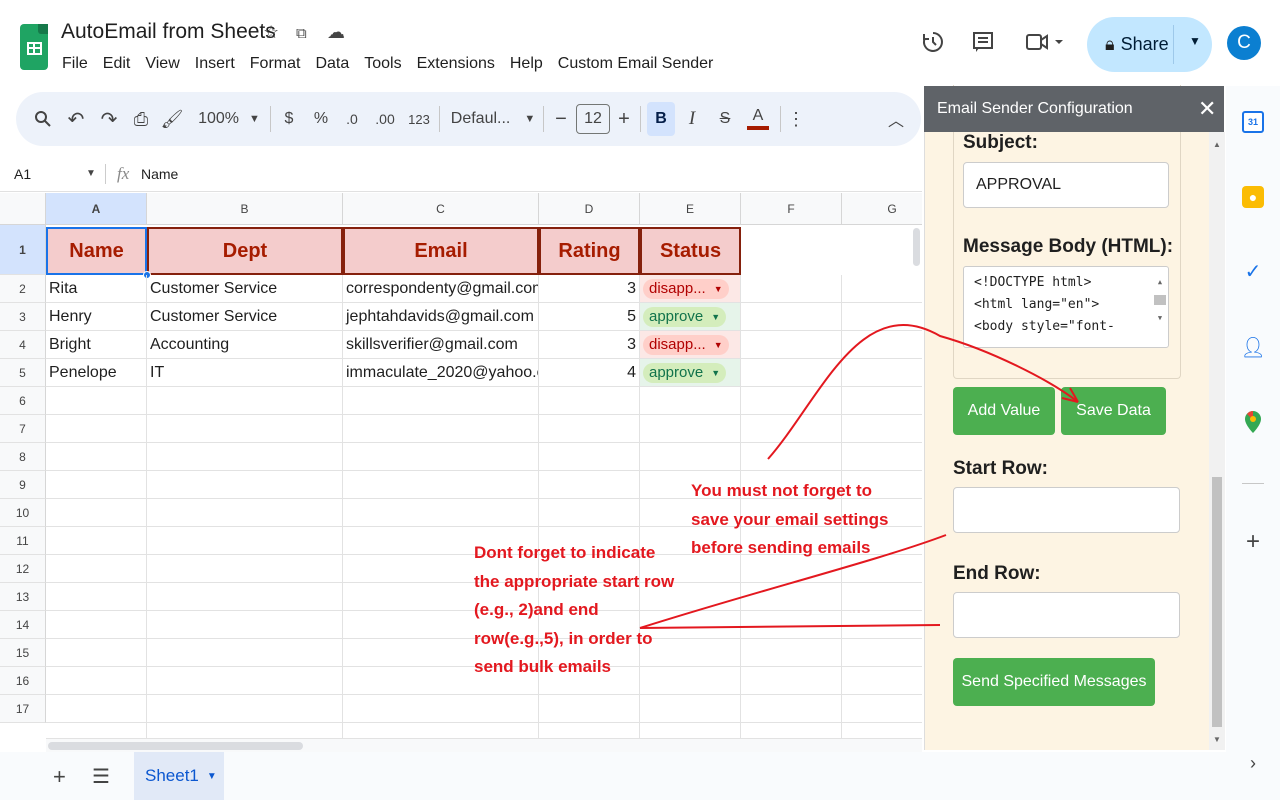  Describe the element at coordinates (563, 638) in the screenshot. I see `annotation-line: row(e.g.,5), in order to` at that location.